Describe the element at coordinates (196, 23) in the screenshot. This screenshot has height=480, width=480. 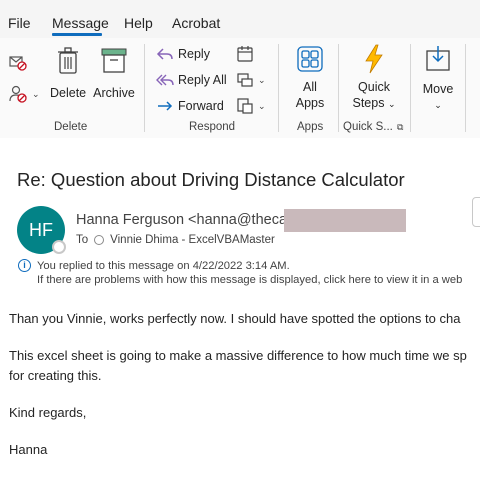
I see `tab-acrobat: Acrobat` at that location.